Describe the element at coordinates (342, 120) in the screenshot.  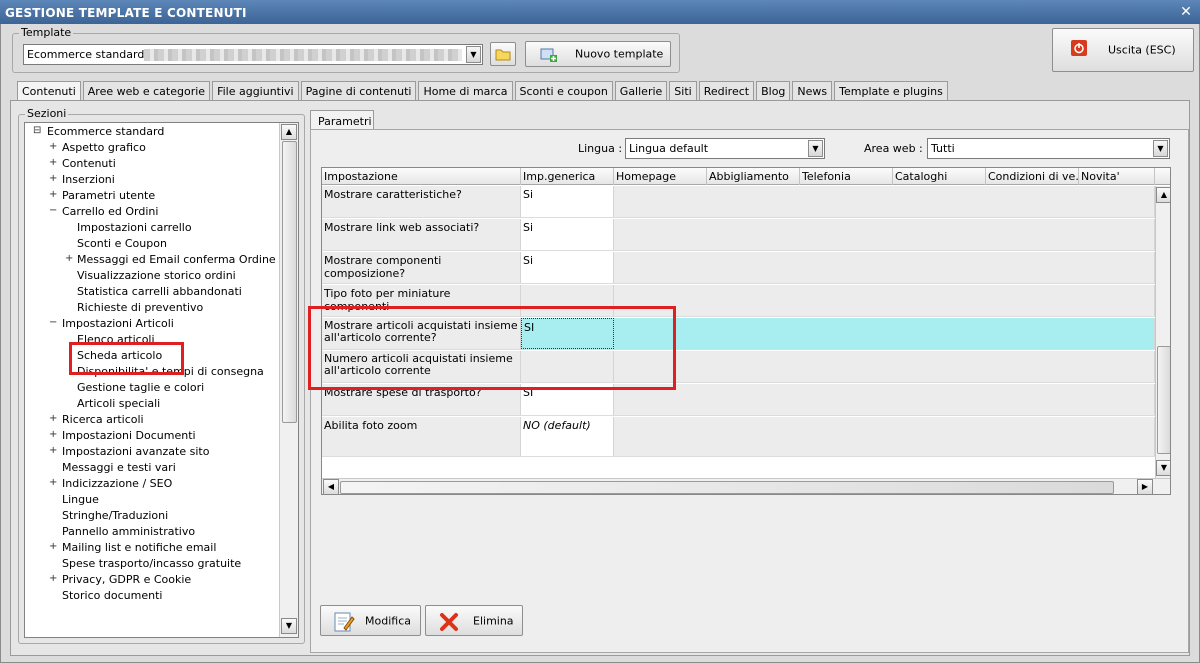
I see `tab-parametri: Parametri` at that location.